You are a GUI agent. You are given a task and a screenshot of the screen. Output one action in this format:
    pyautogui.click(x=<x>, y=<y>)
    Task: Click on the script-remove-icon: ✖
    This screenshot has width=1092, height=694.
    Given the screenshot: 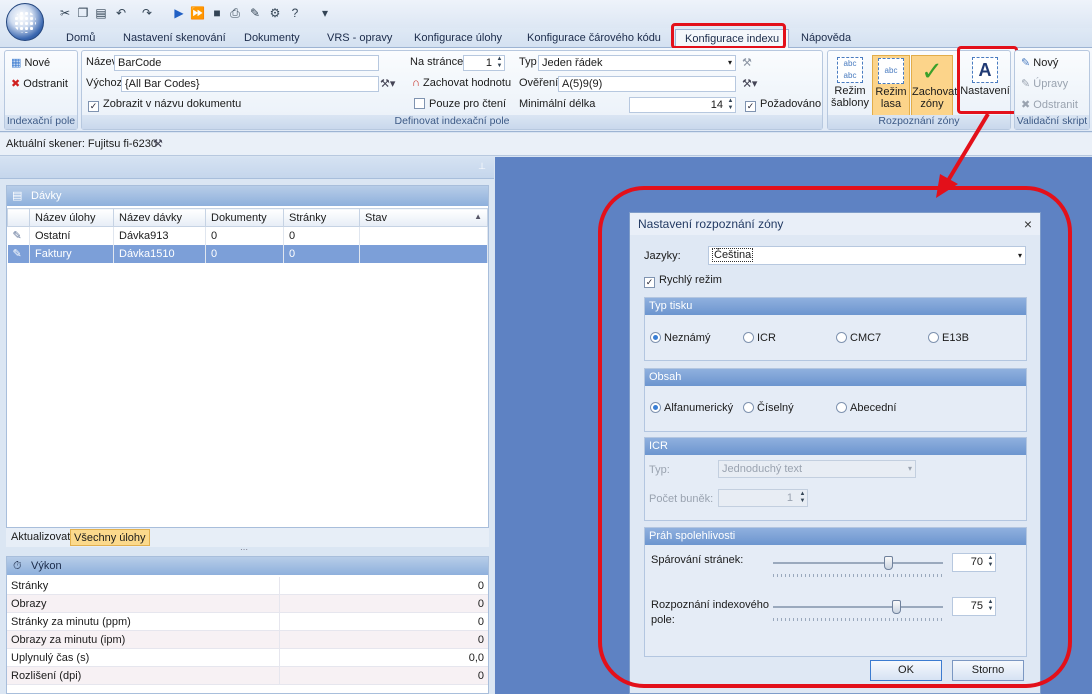 What is the action you would take?
    pyautogui.click(x=1026, y=105)
    